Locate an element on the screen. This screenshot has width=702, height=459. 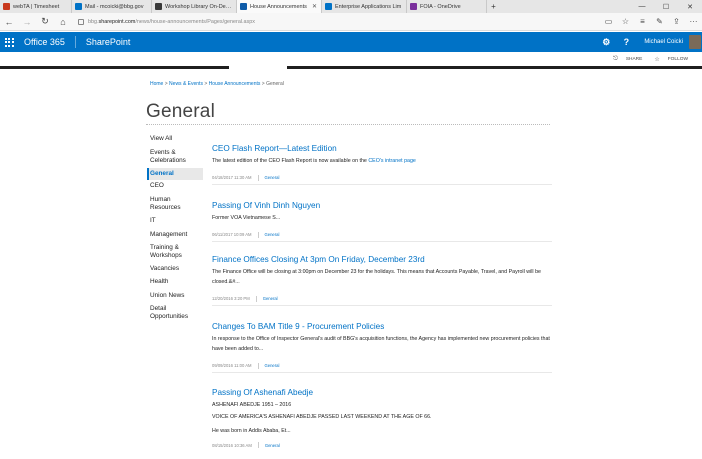
browser-tab-house-announcements: House Announcements ✕ is located at coordinates (279, 6).